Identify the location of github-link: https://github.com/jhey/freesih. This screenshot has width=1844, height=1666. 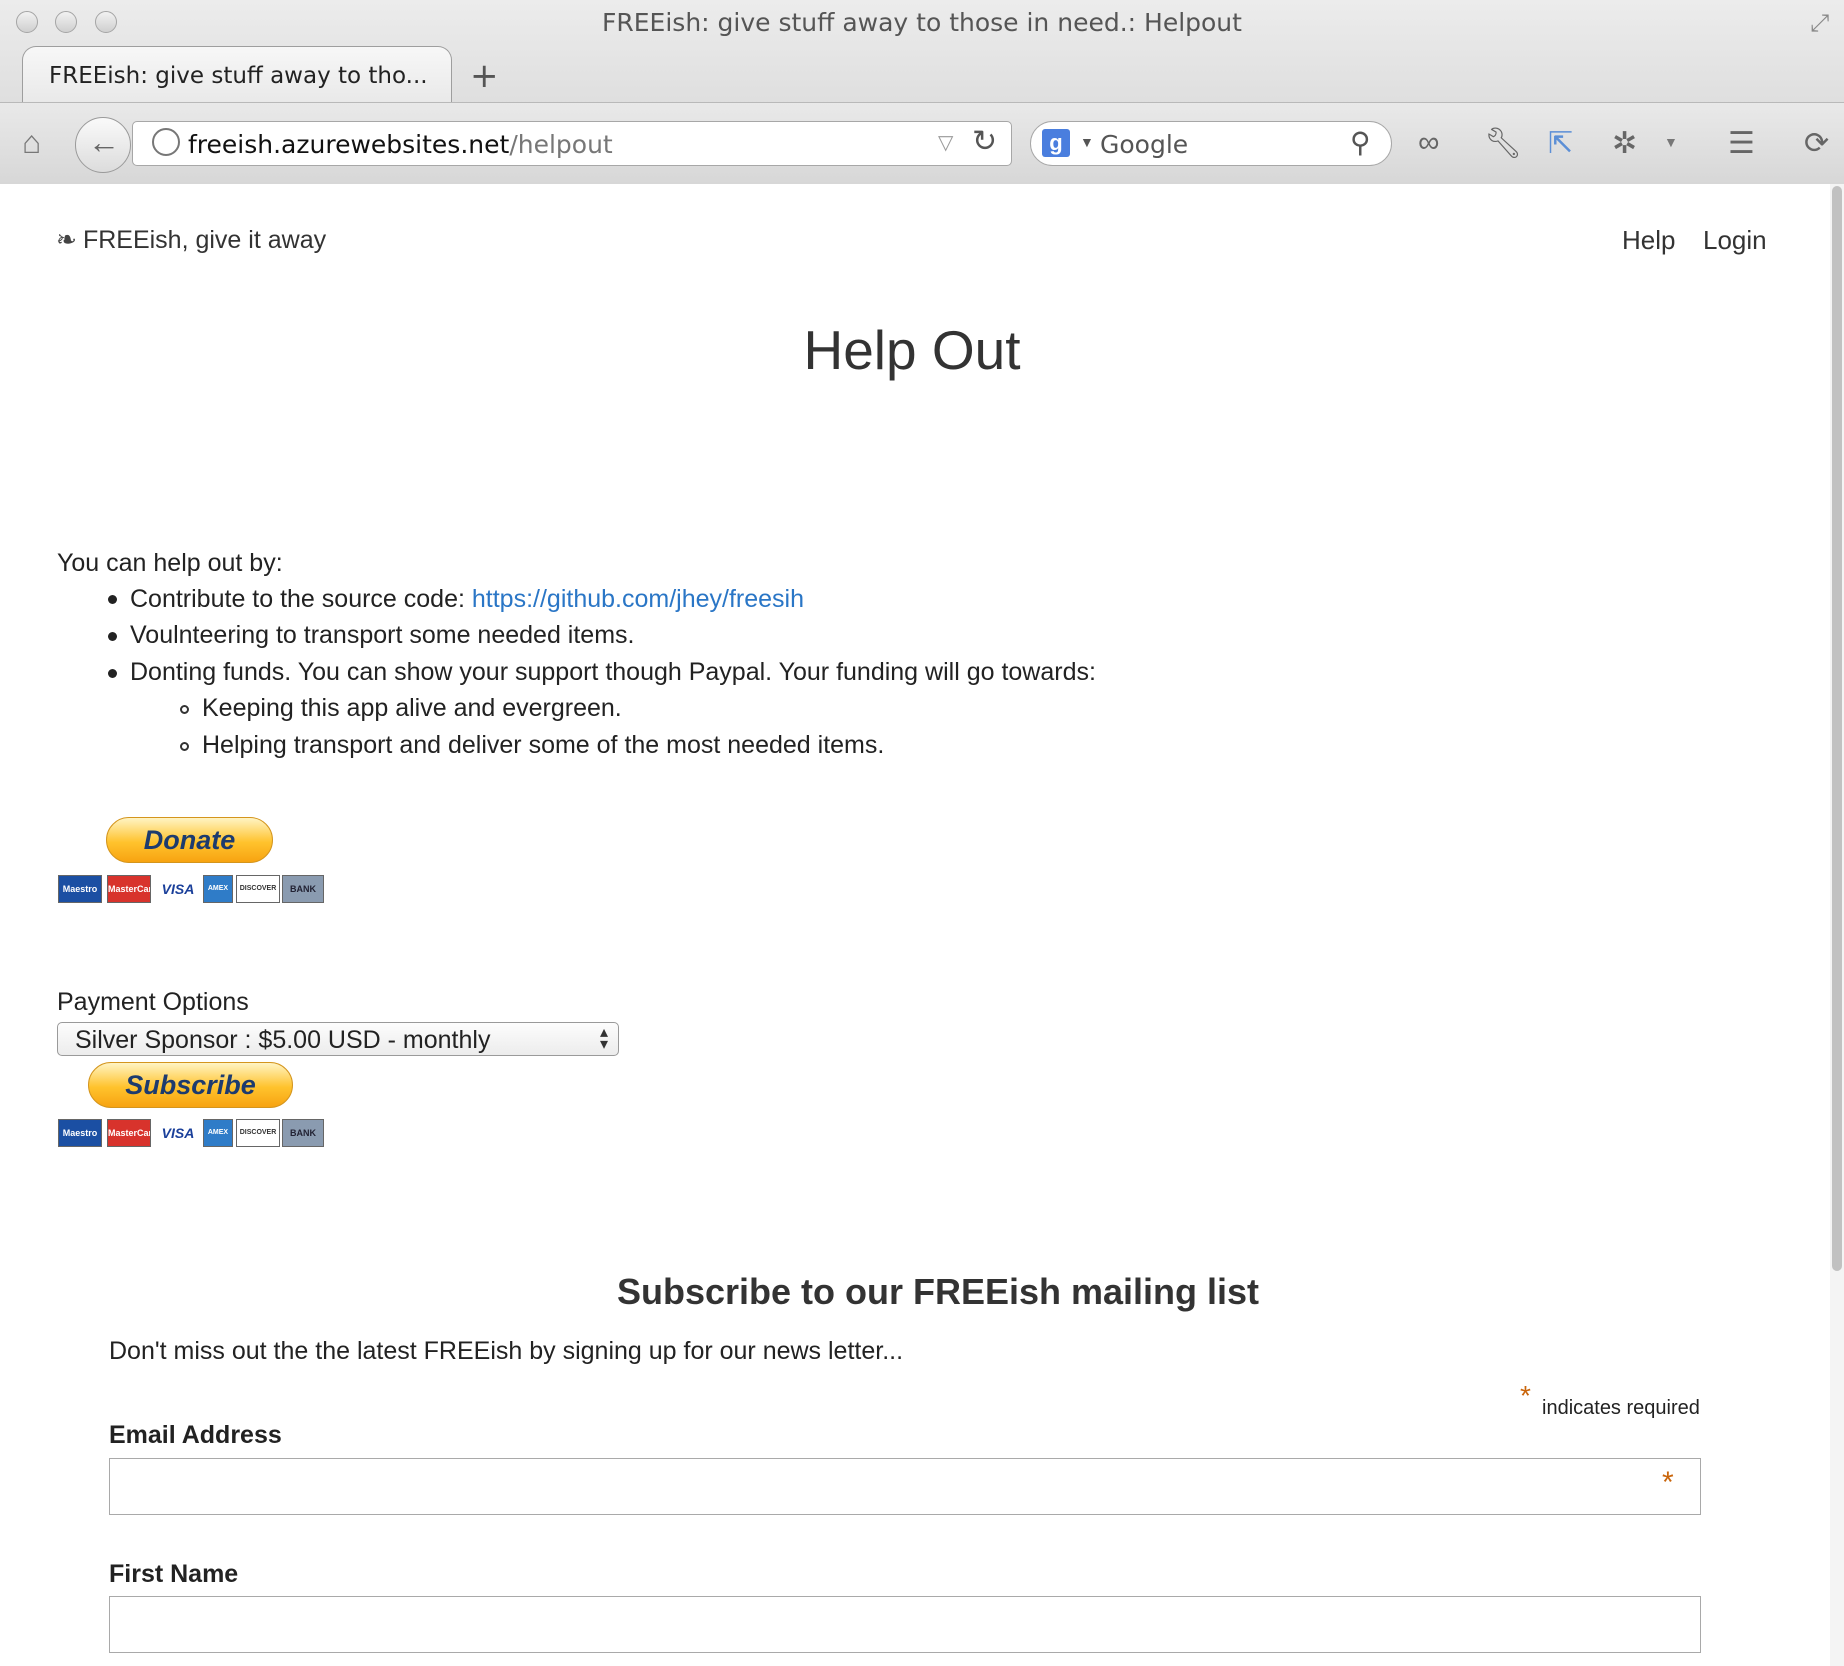
(638, 599).